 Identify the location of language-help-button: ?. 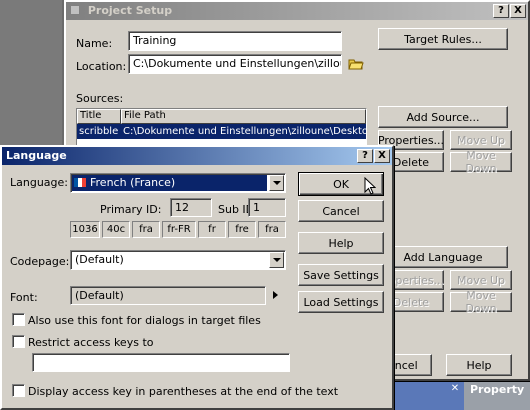
(365, 156).